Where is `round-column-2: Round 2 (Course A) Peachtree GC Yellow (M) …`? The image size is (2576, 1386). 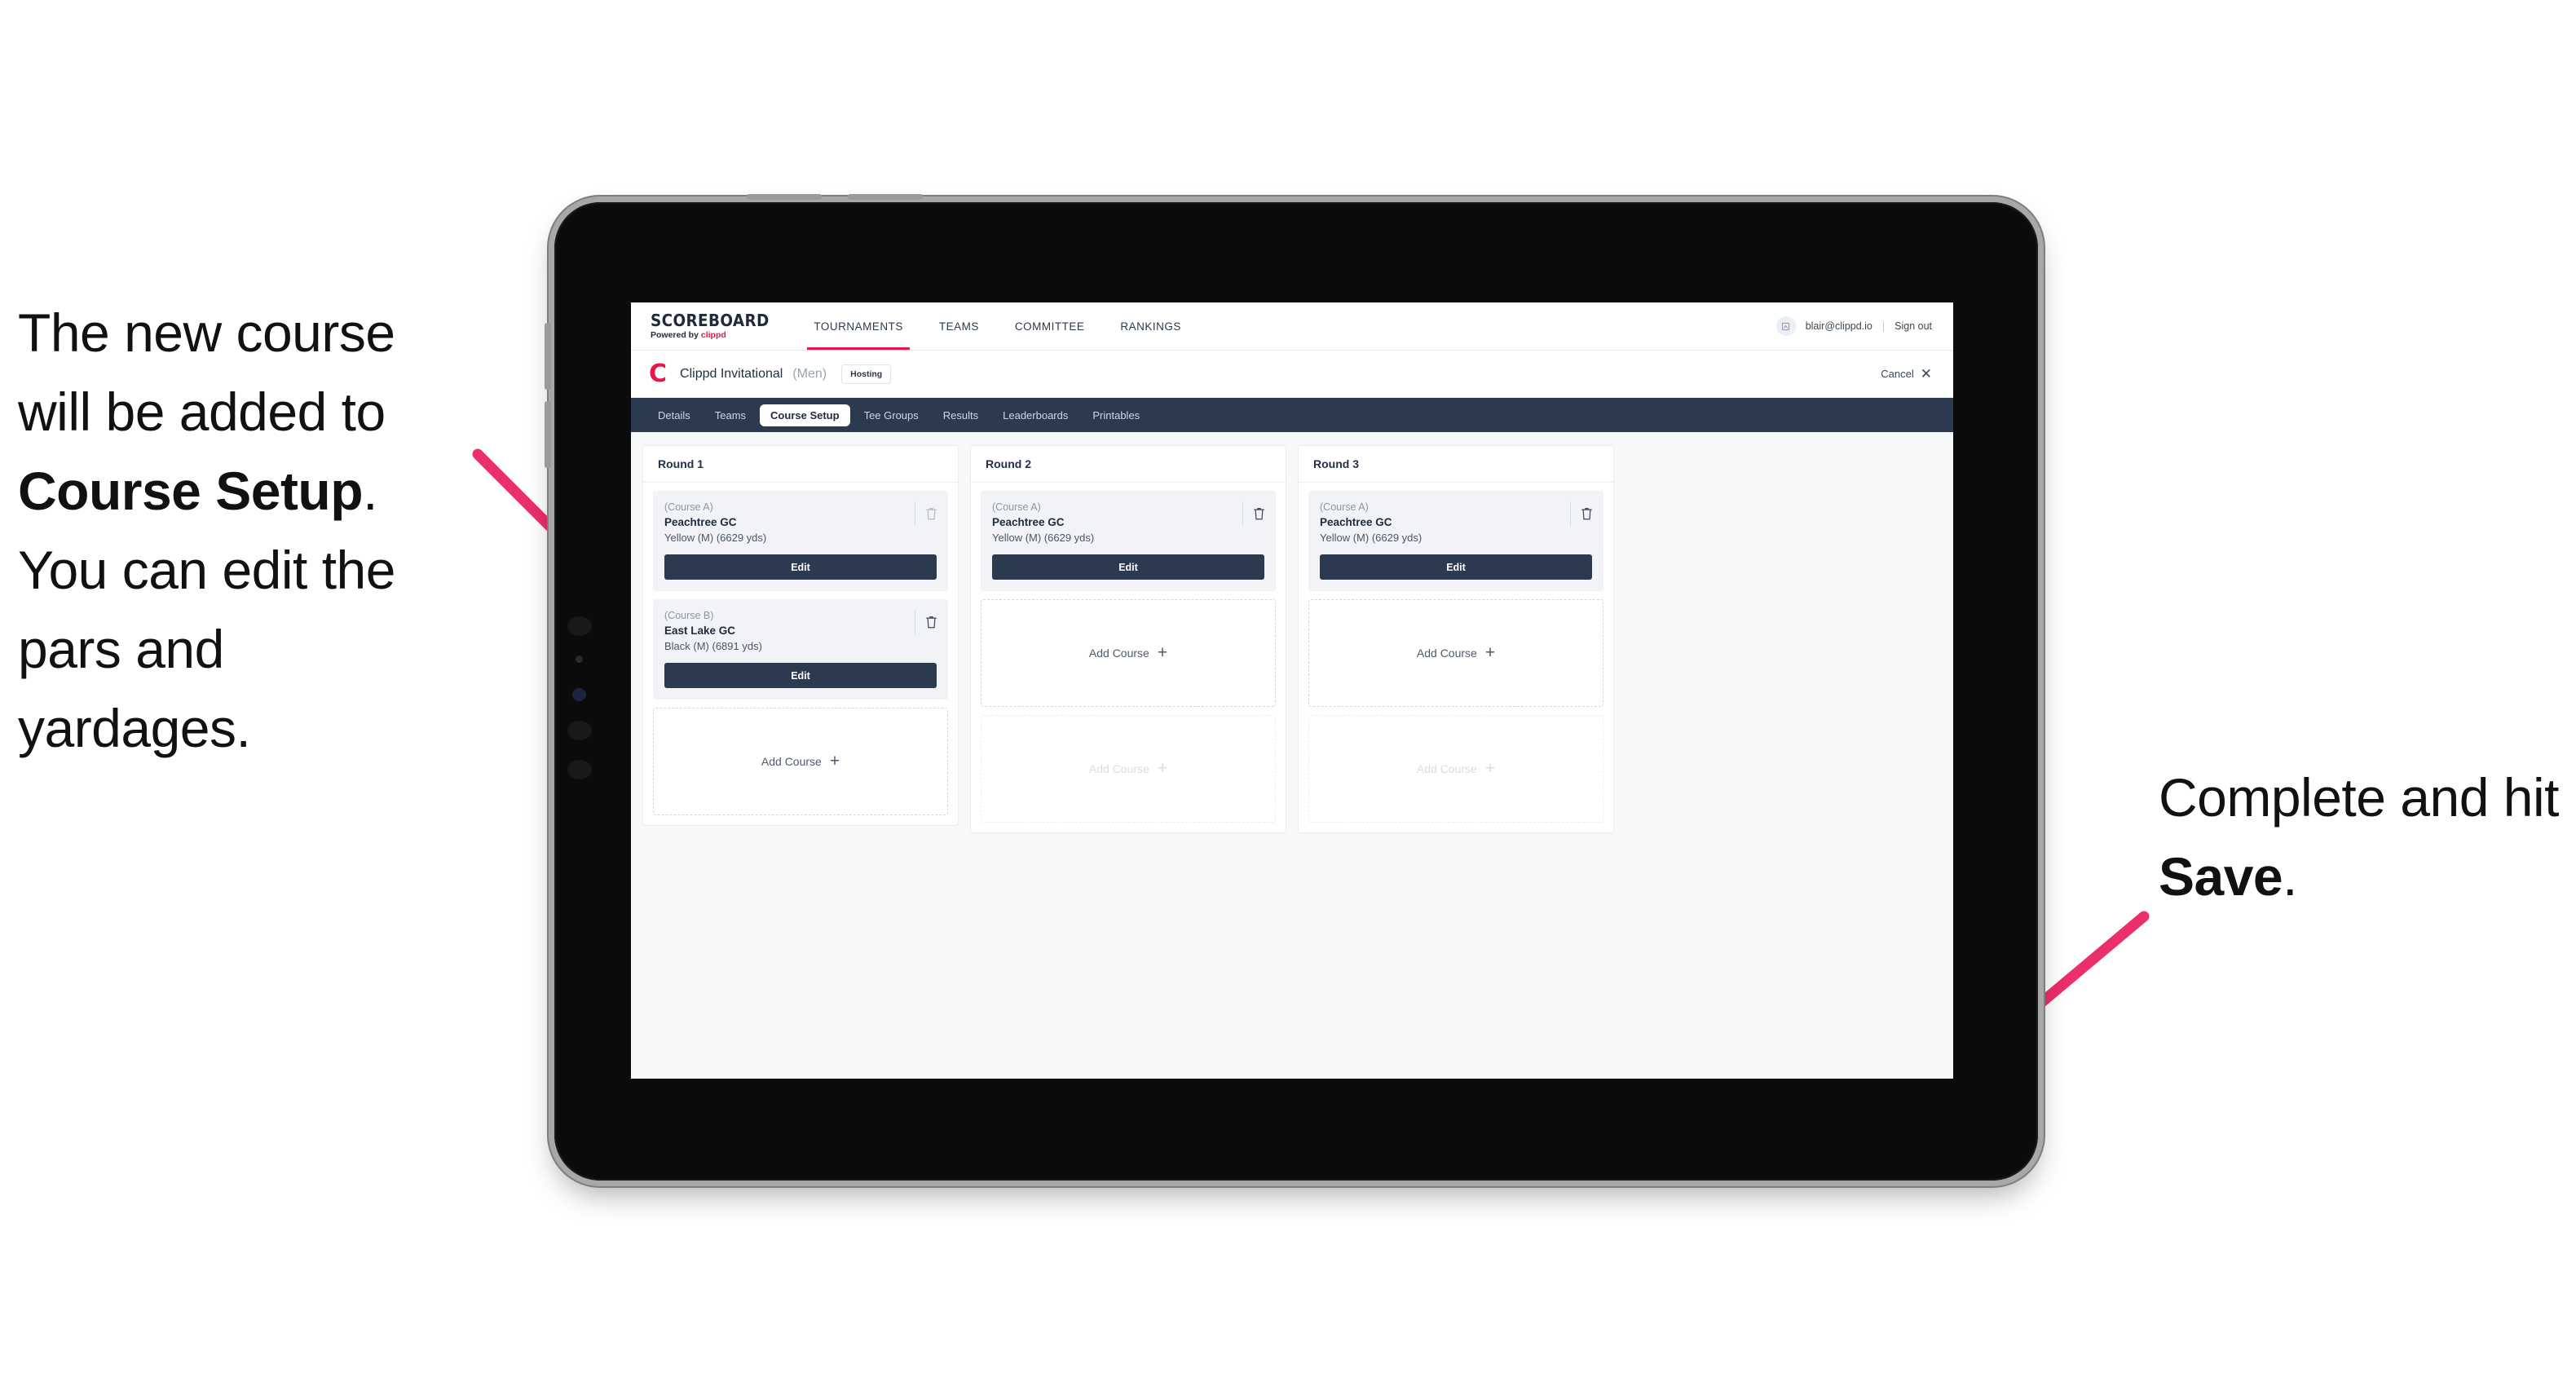
round-column-2: Round 2 (Course A) Peachtree GC Yellow (M) … is located at coordinates (1128, 639).